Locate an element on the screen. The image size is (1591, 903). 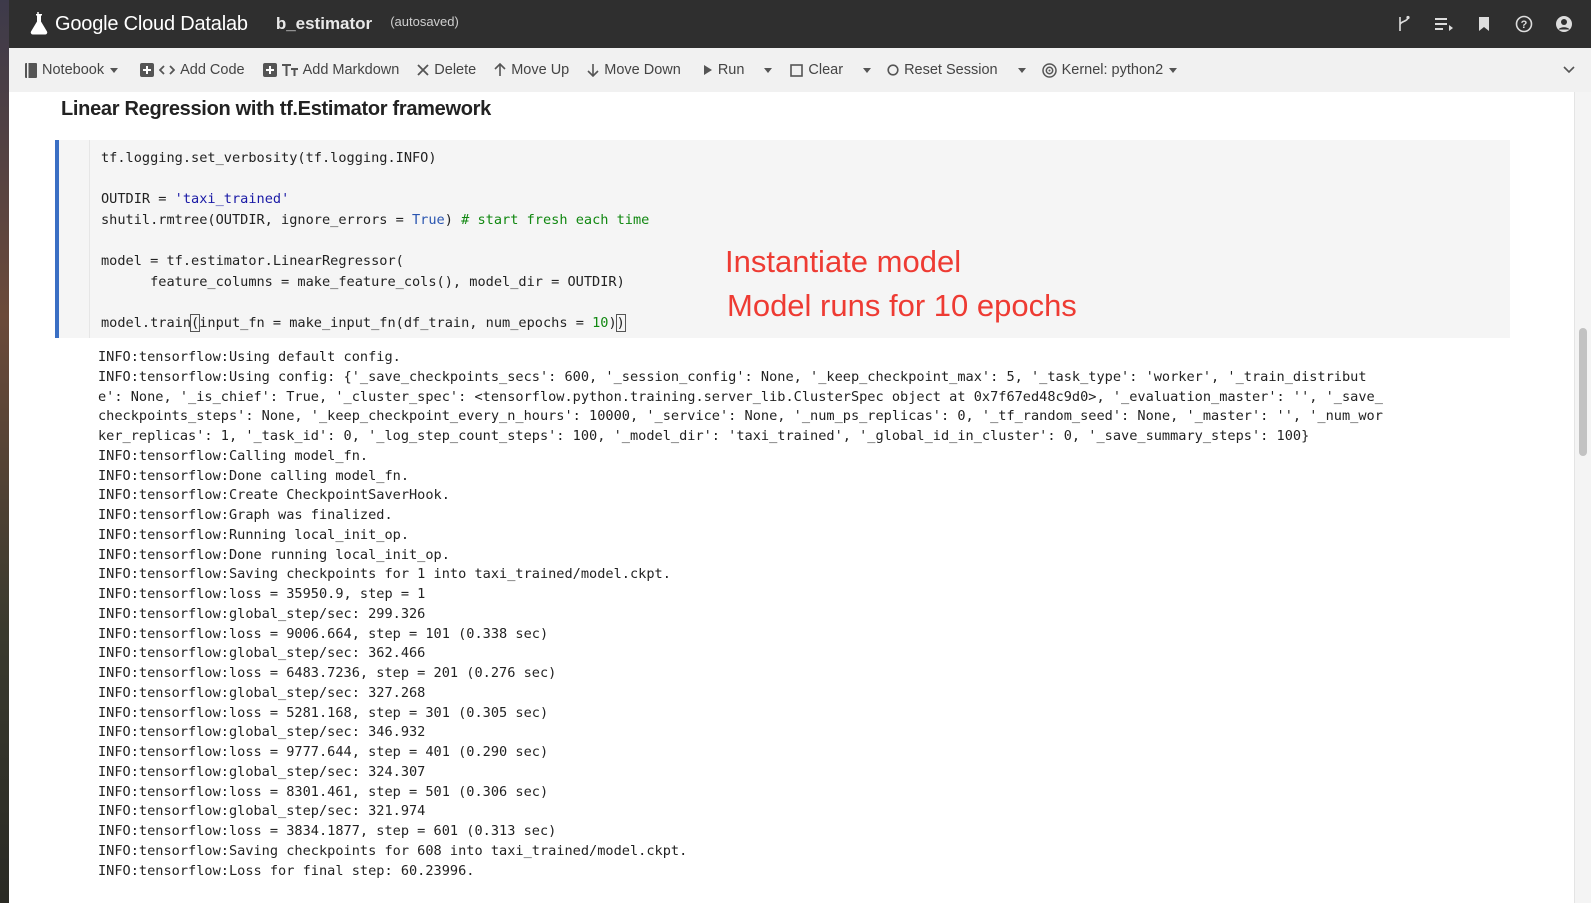
scrollbar-thumb is located at coordinates (1583, 392).